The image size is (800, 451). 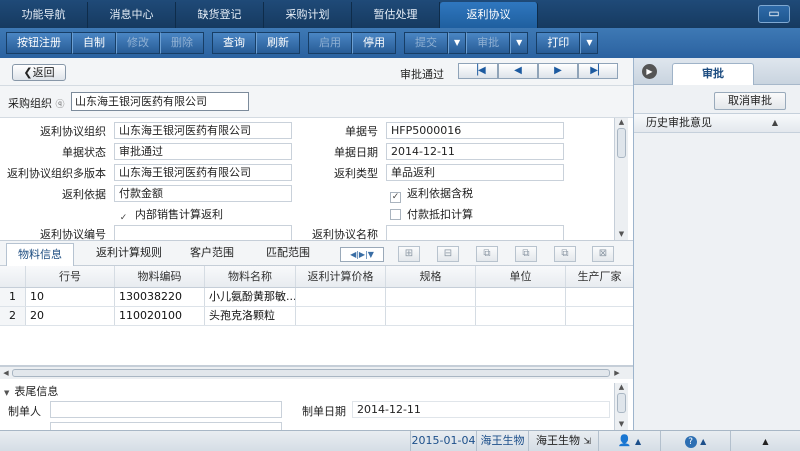 I want to click on rebate-type-field: 单品返利, so click(x=475, y=172).